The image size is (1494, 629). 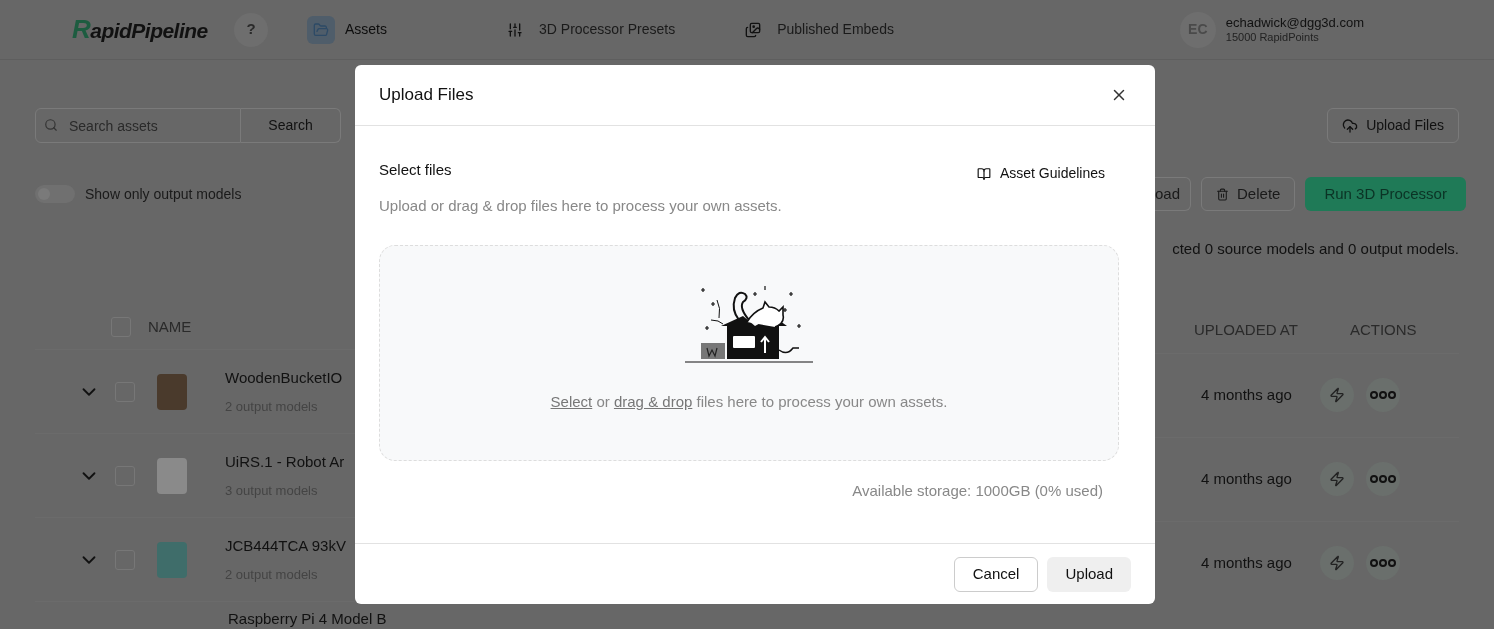 I want to click on help-button: ?, so click(x=251, y=29).